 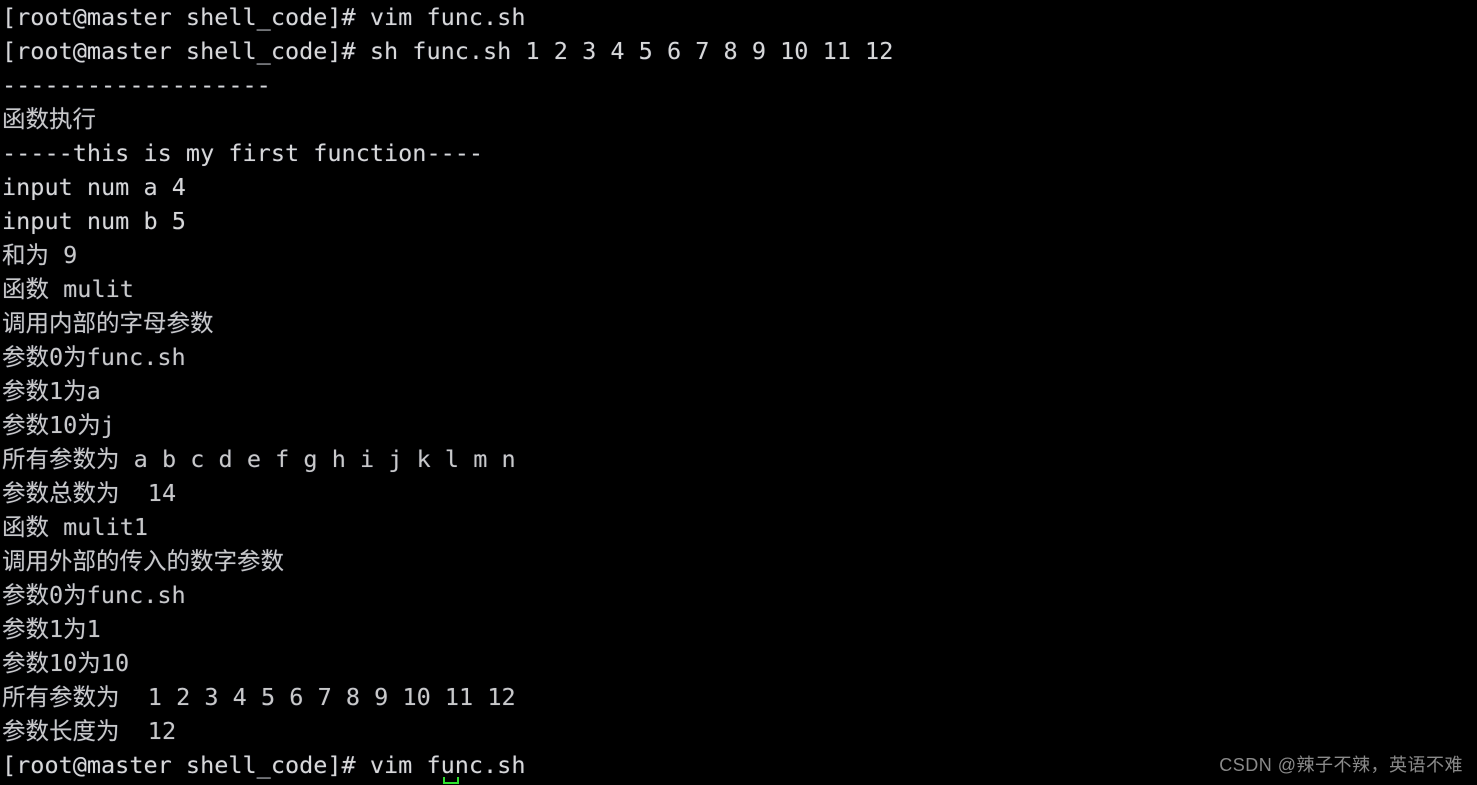 I want to click on terminal-line: 所有参数为 1 2 3 4 5 6 7 8 9 10 11 12, so click(x=259, y=697).